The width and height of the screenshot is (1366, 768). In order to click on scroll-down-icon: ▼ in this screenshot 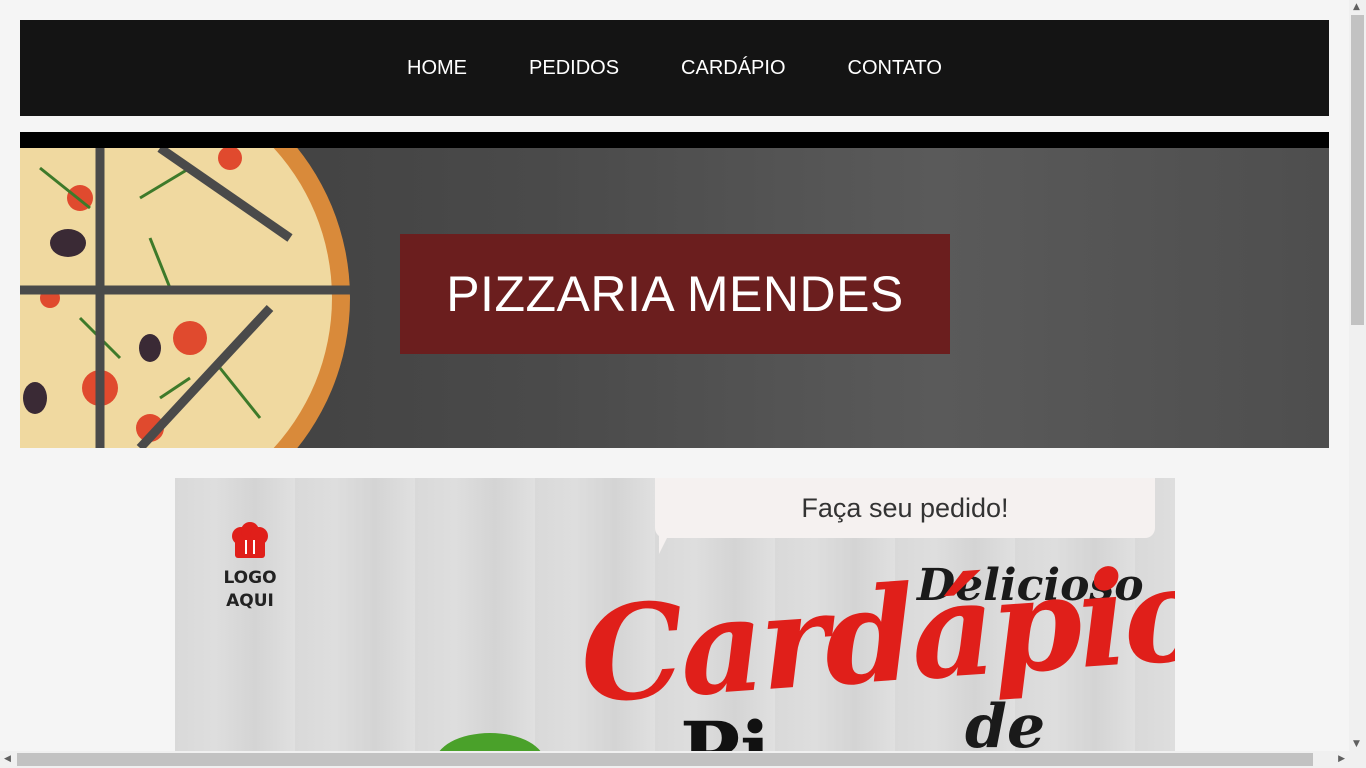, I will do `click(1356, 744)`.